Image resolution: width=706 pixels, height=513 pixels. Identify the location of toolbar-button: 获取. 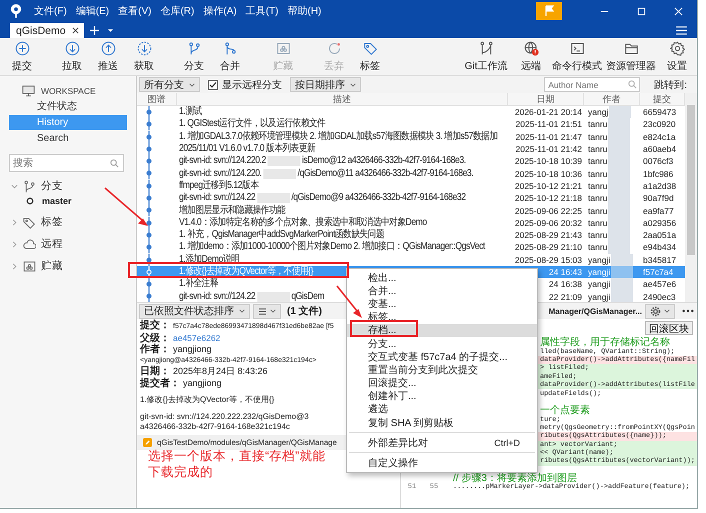
(144, 56).